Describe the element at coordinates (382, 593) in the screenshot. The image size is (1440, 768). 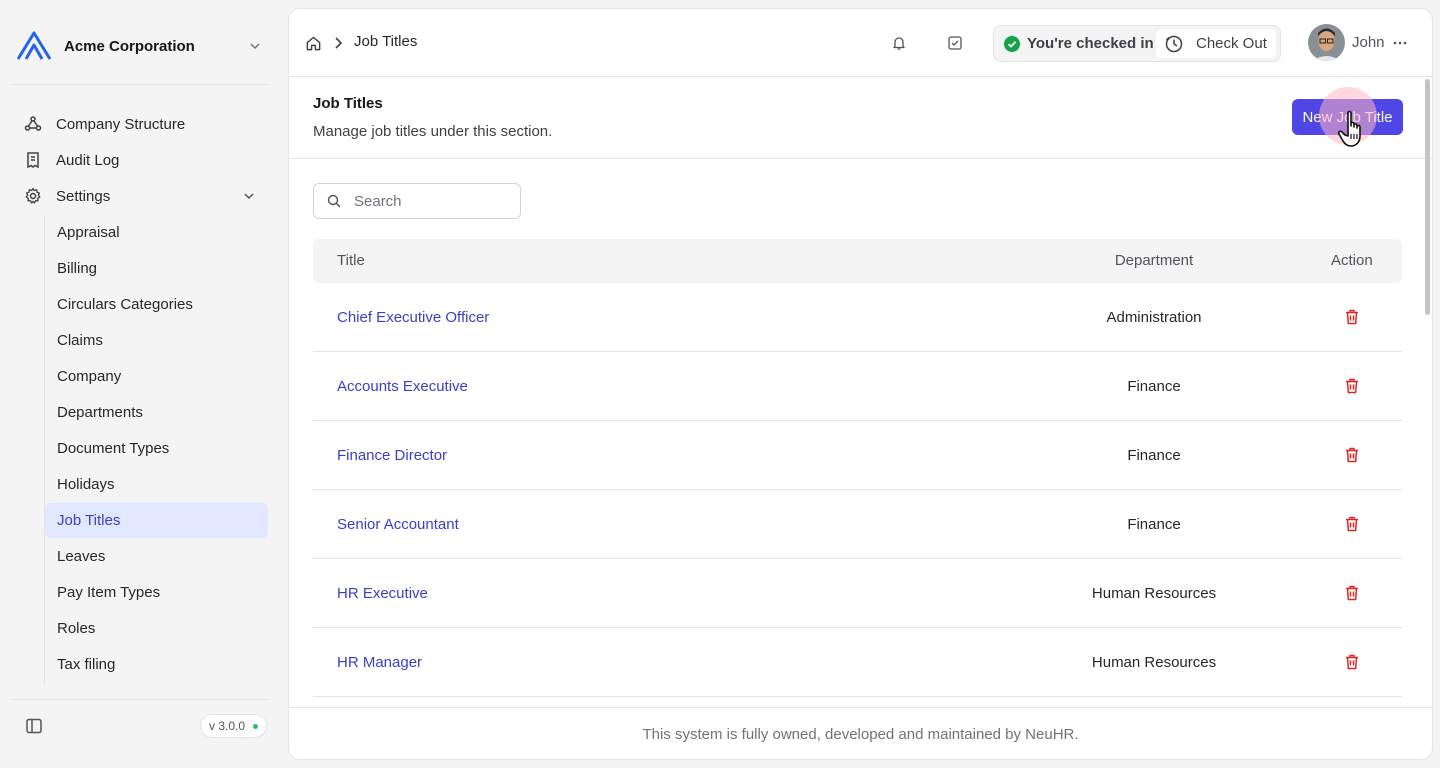
I see `job-title-link: HR Executive` at that location.